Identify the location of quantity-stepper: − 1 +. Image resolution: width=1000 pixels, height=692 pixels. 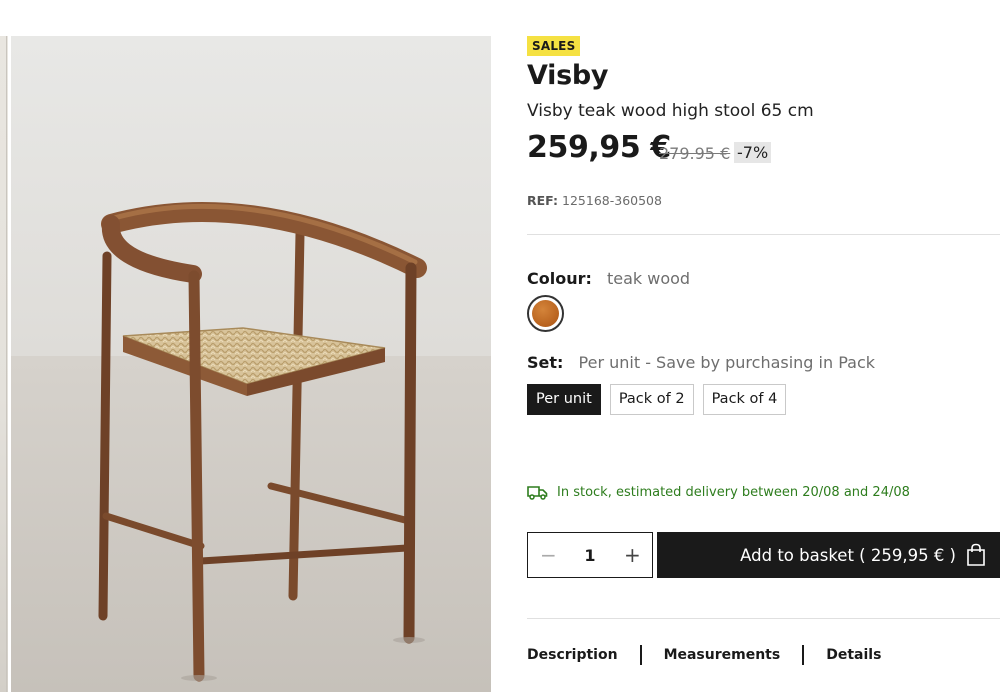
(590, 555).